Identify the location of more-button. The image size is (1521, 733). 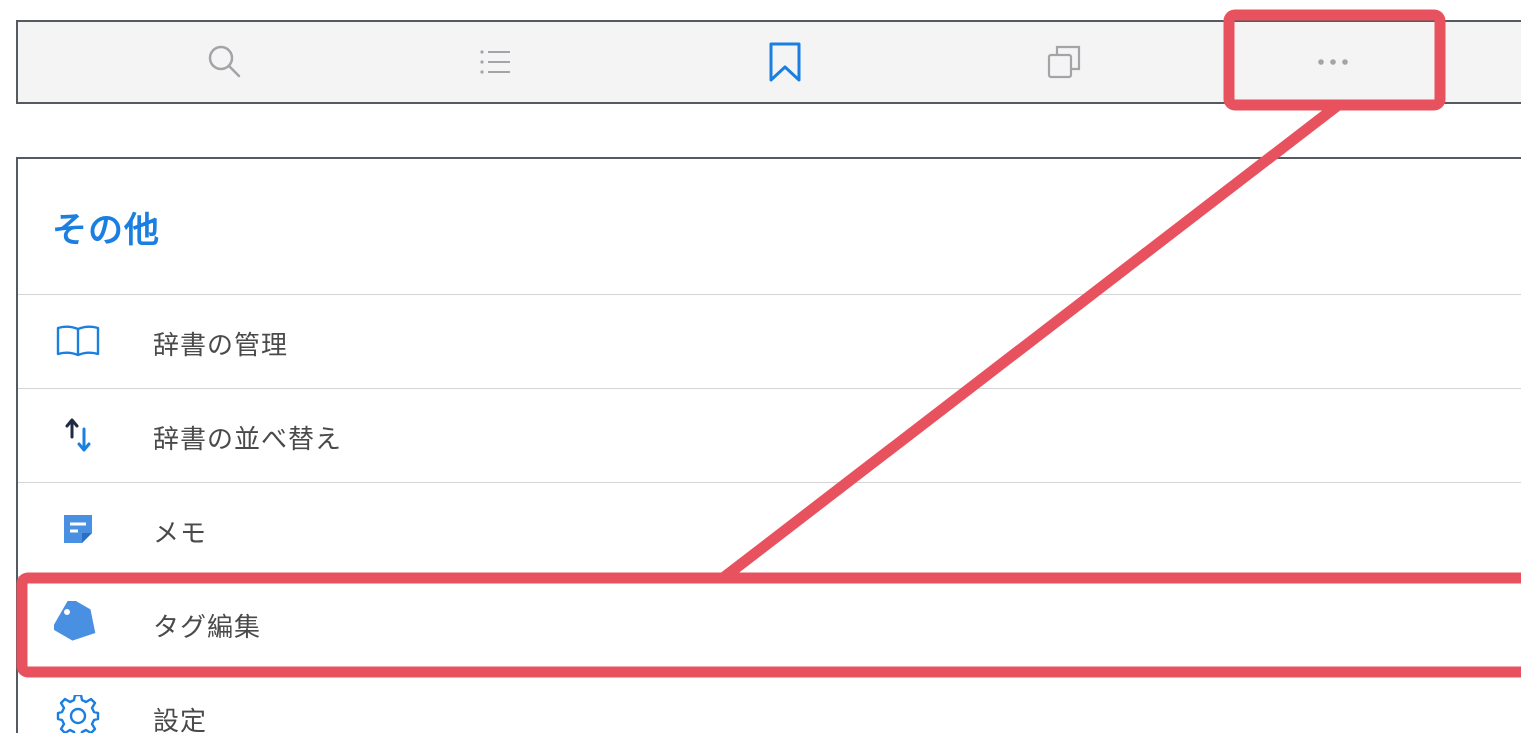
(1333, 62).